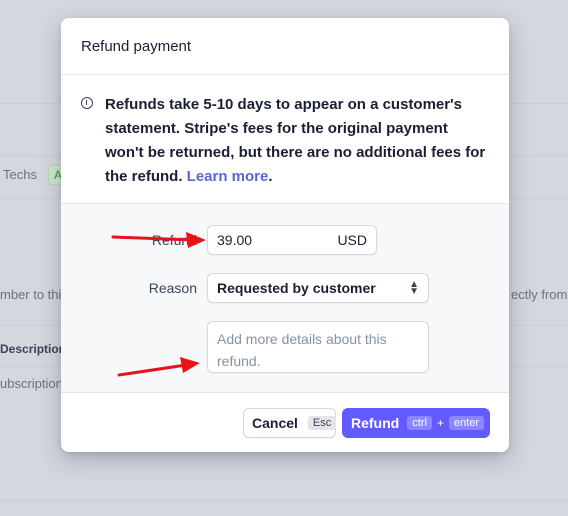  Describe the element at coordinates (158, 367) in the screenshot. I see `arrow-to-details-icon` at that location.